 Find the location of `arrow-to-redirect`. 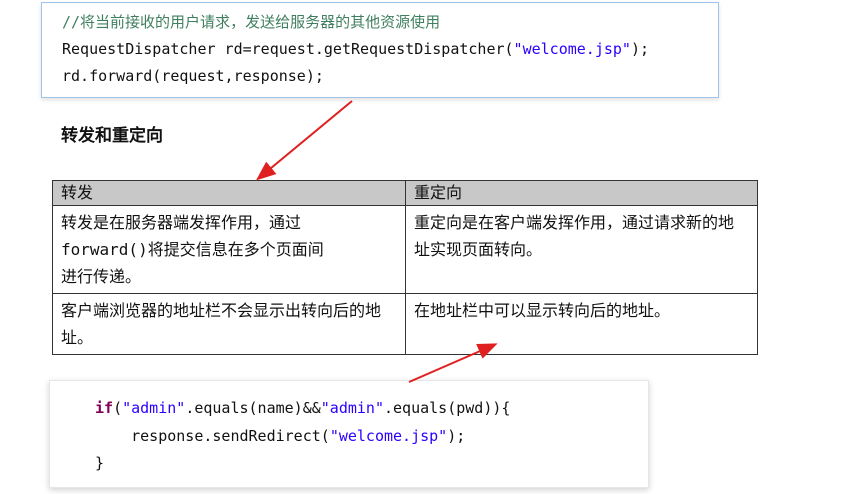

arrow-to-redirect is located at coordinates (453, 363).